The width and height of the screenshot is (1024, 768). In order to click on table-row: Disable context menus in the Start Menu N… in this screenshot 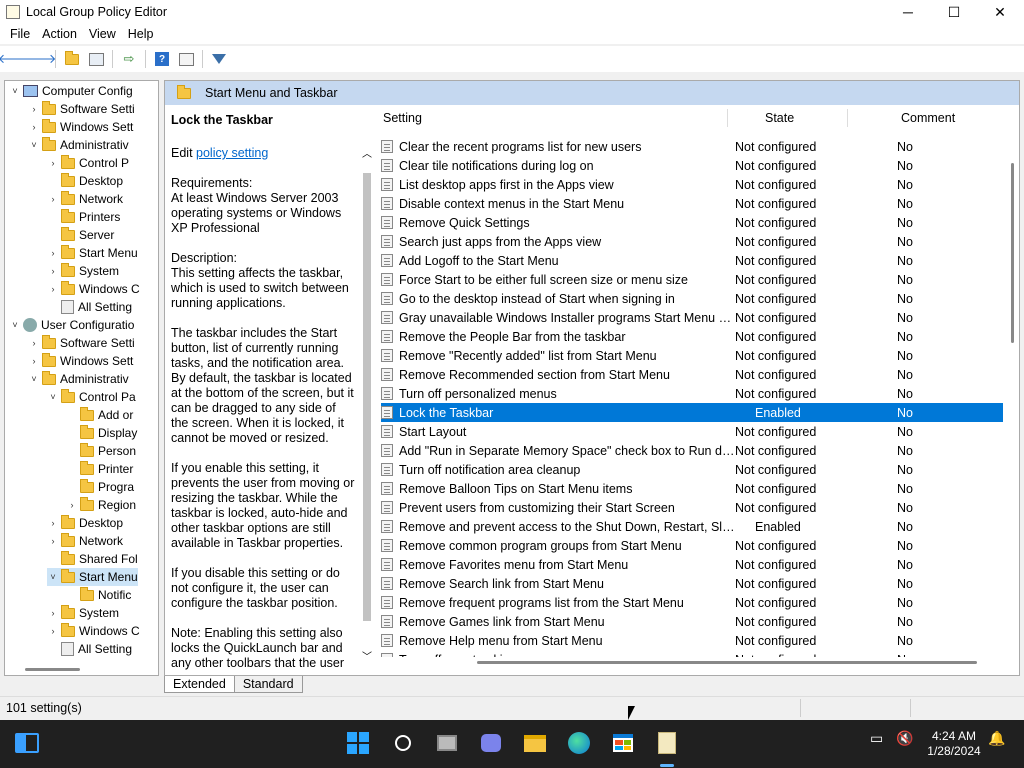, I will do `click(692, 203)`.